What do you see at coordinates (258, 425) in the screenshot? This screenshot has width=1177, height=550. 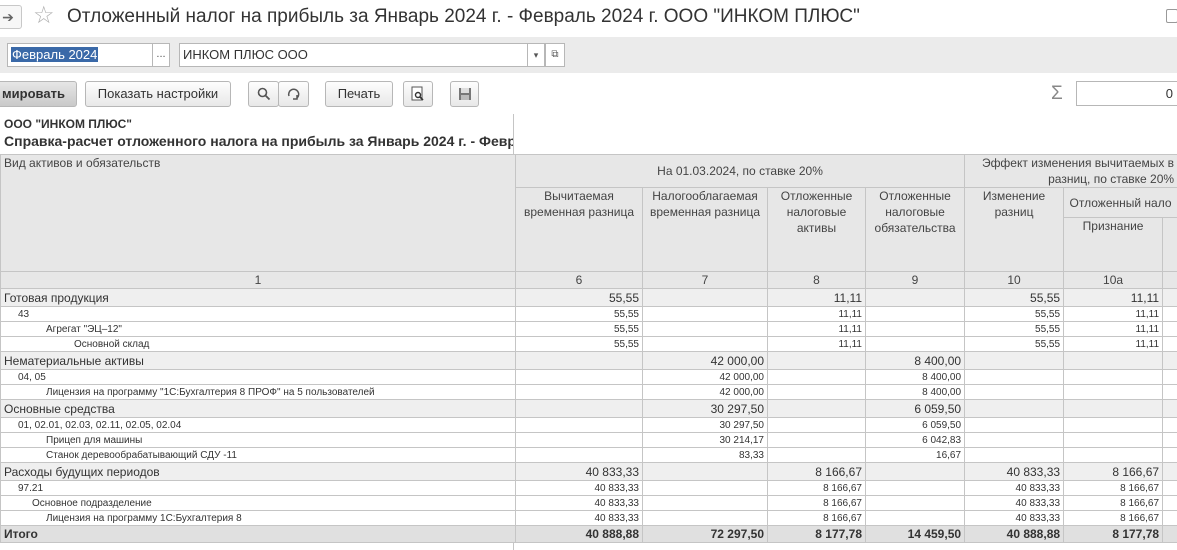 I see `row-label: 01, 02.01, 02.03, 02.11, 02.05, 02.04` at bounding box center [258, 425].